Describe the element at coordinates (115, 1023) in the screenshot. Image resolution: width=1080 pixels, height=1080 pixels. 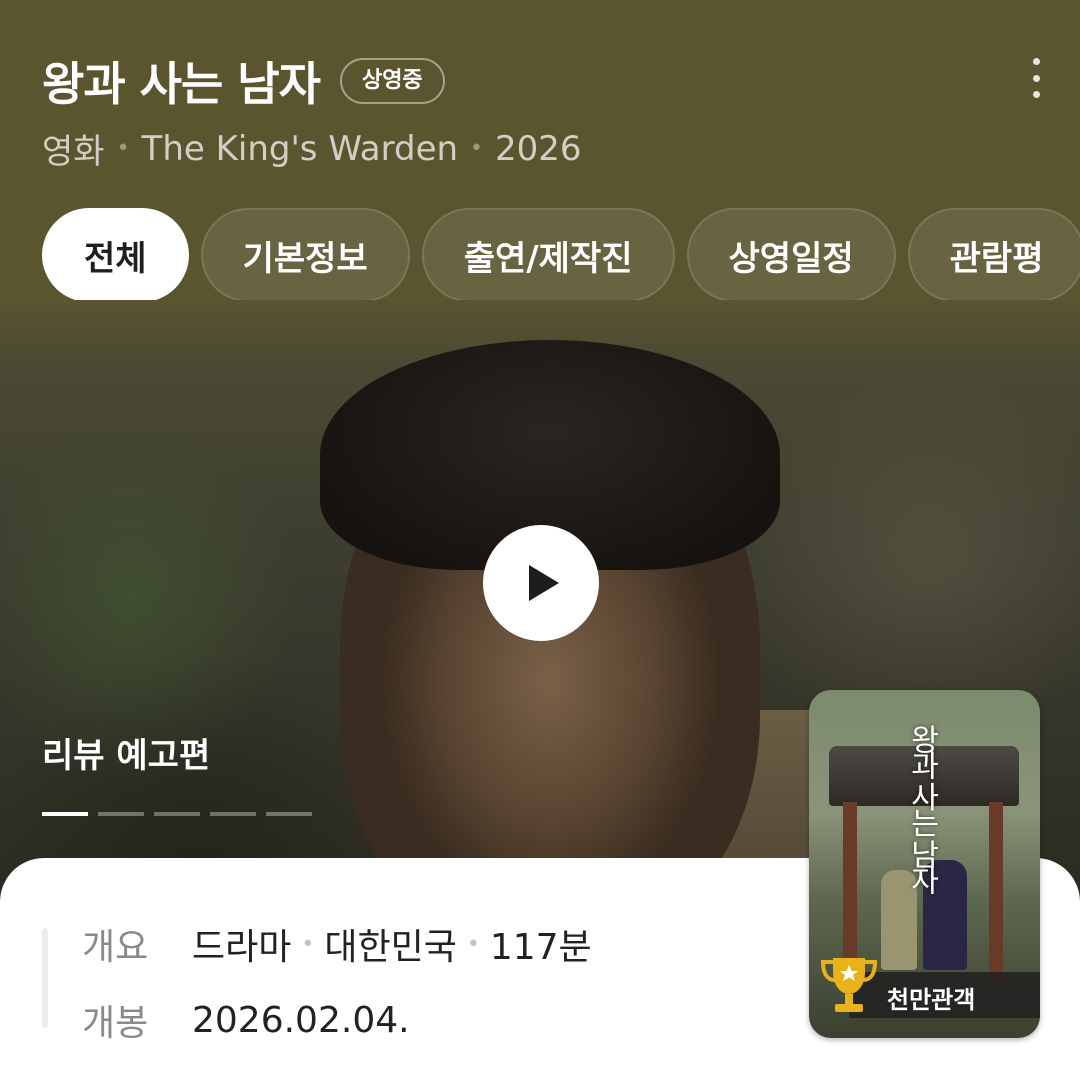
I see `release-label: 개봉` at that location.